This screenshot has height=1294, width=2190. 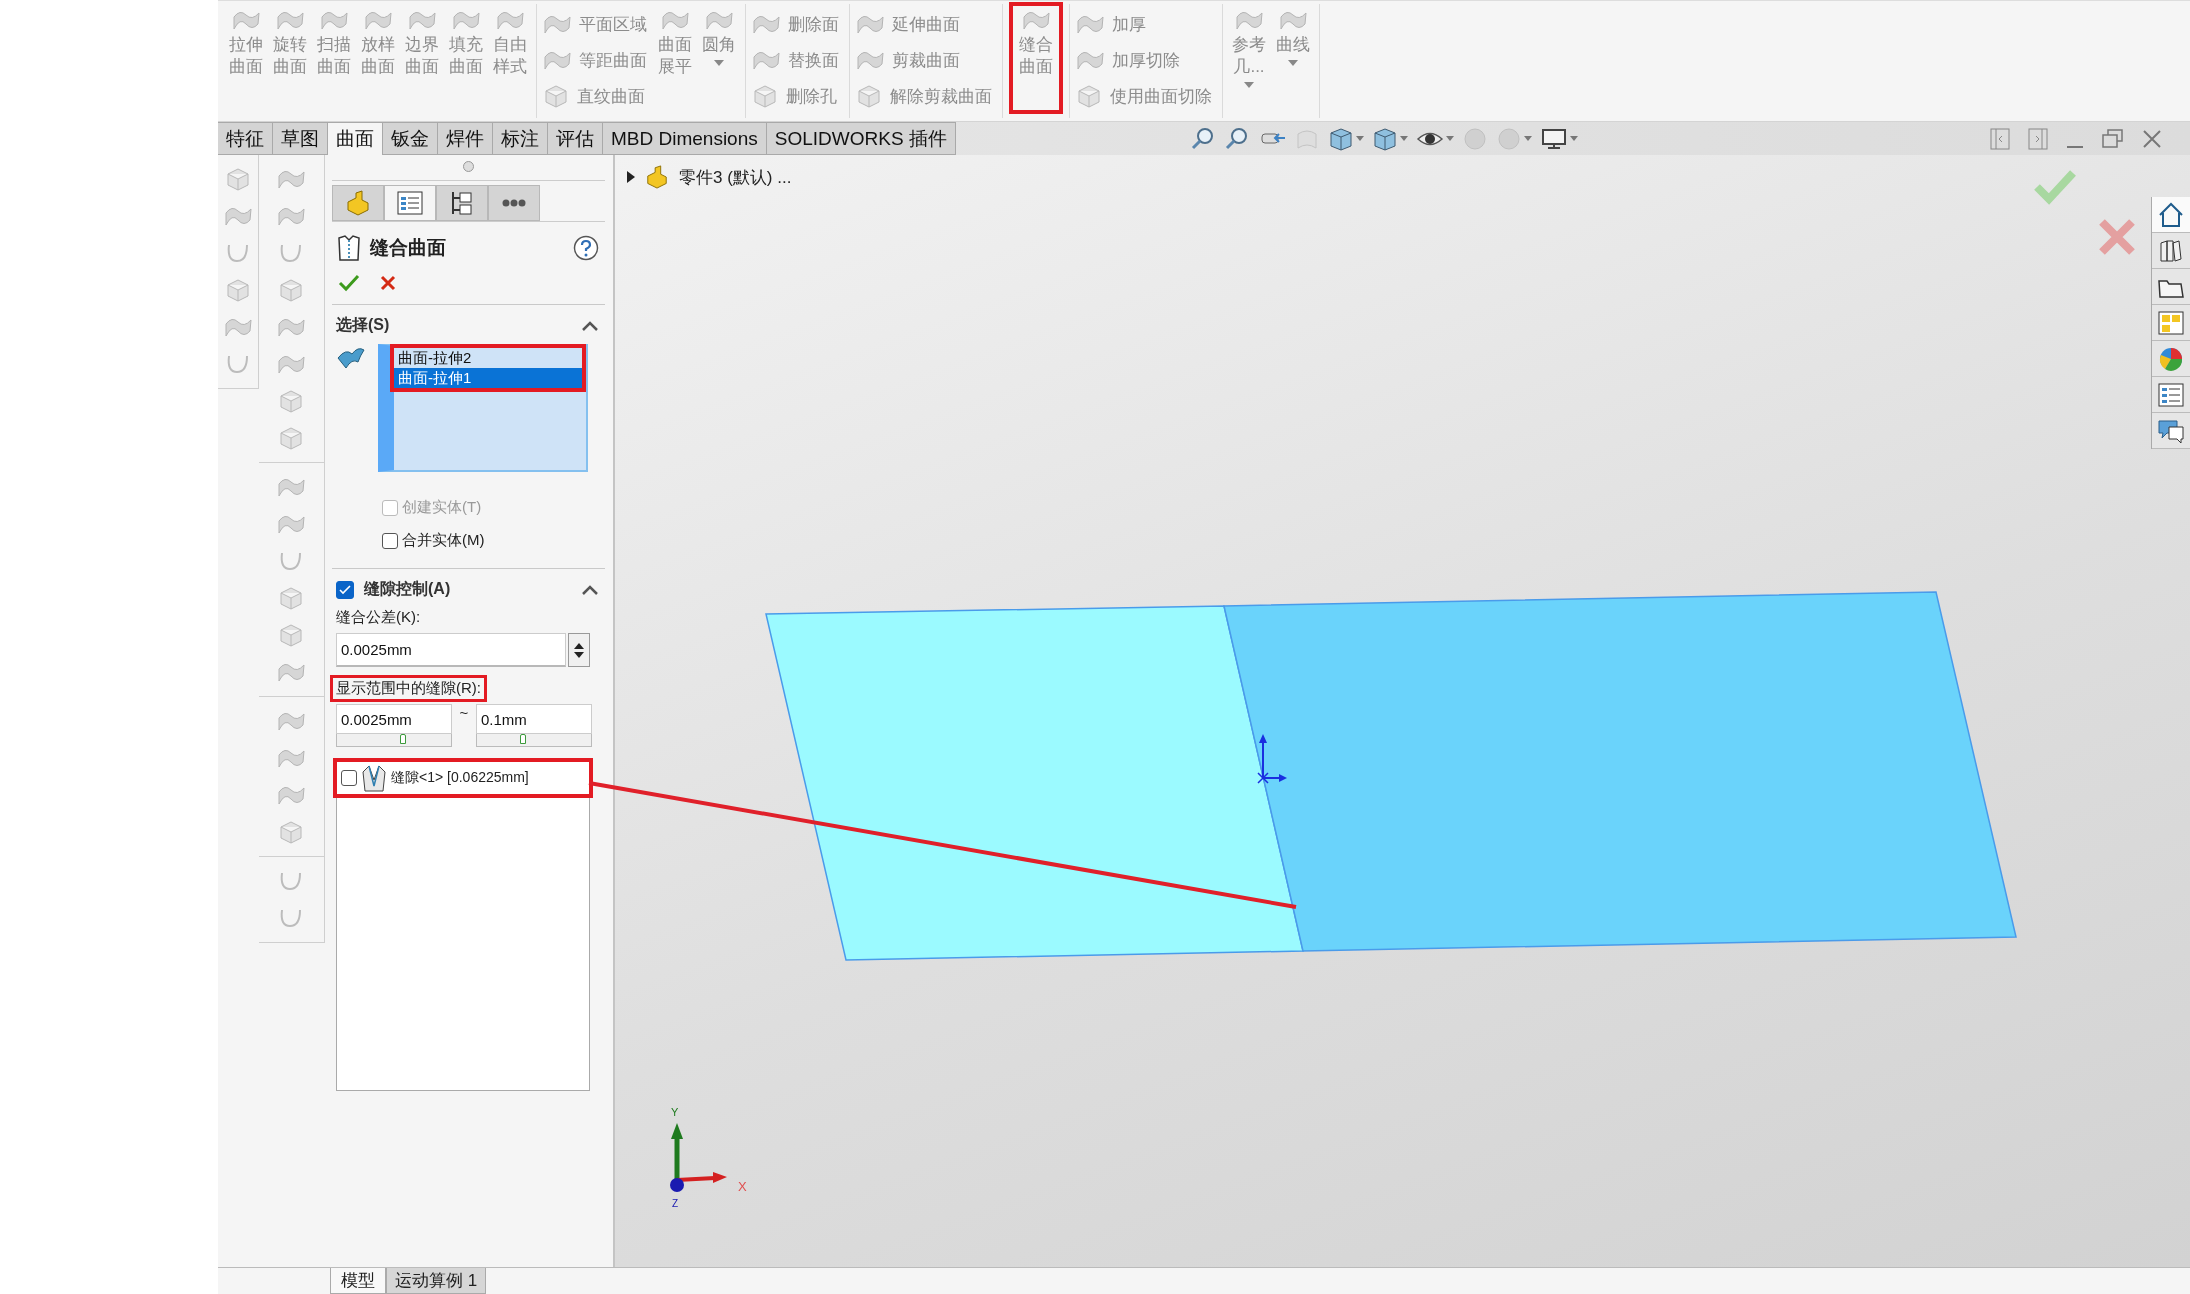 What do you see at coordinates (631, 177) in the screenshot?
I see `expand-icon` at bounding box center [631, 177].